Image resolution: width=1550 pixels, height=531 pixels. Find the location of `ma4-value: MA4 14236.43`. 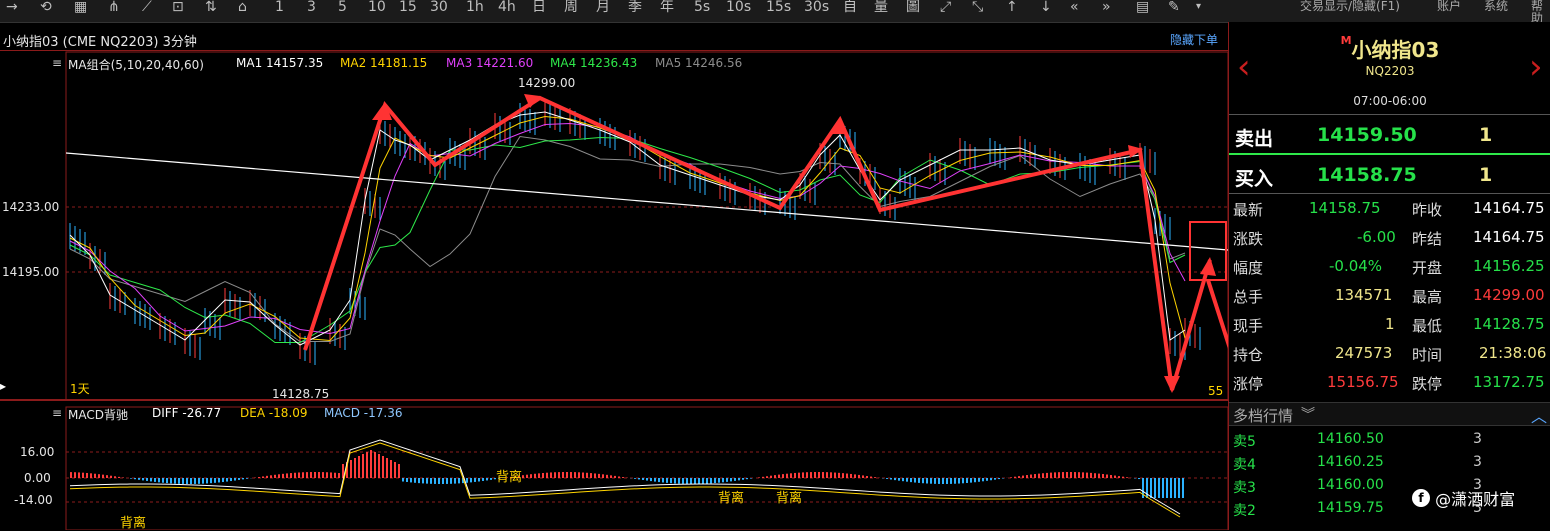

ma4-value: MA4 14236.43 is located at coordinates (593, 63).